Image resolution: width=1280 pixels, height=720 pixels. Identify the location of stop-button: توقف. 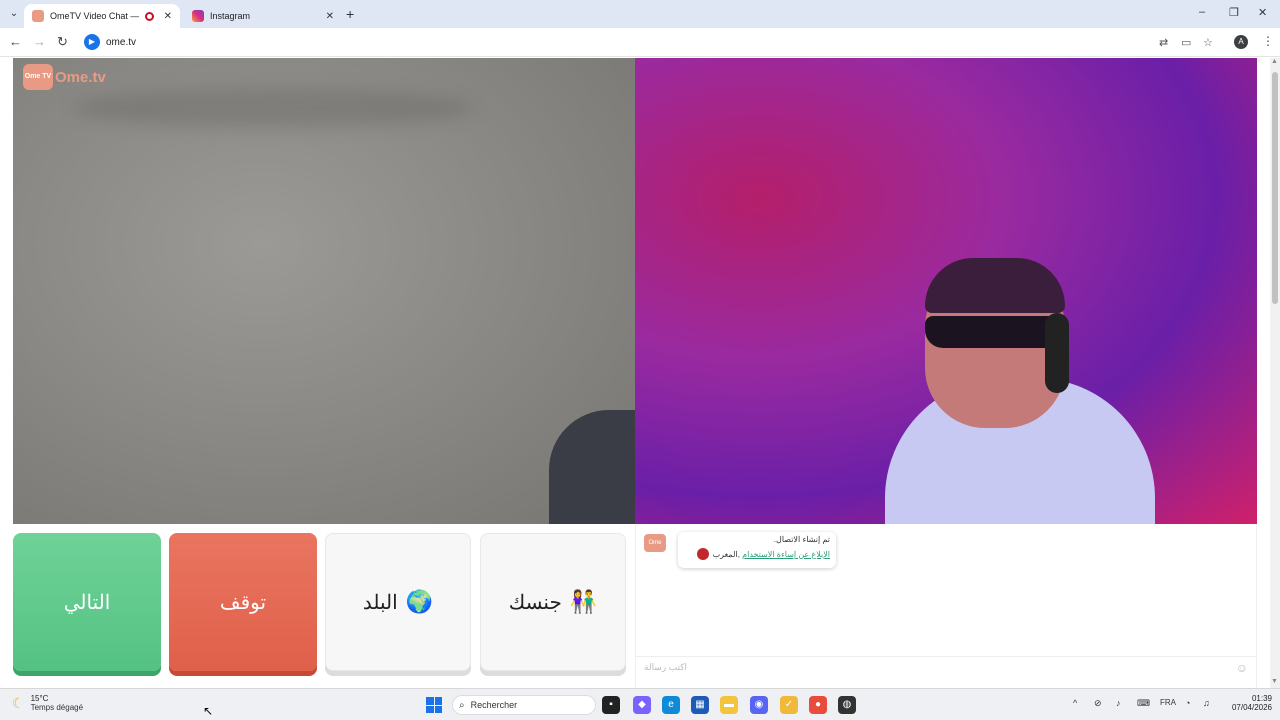
(243, 602).